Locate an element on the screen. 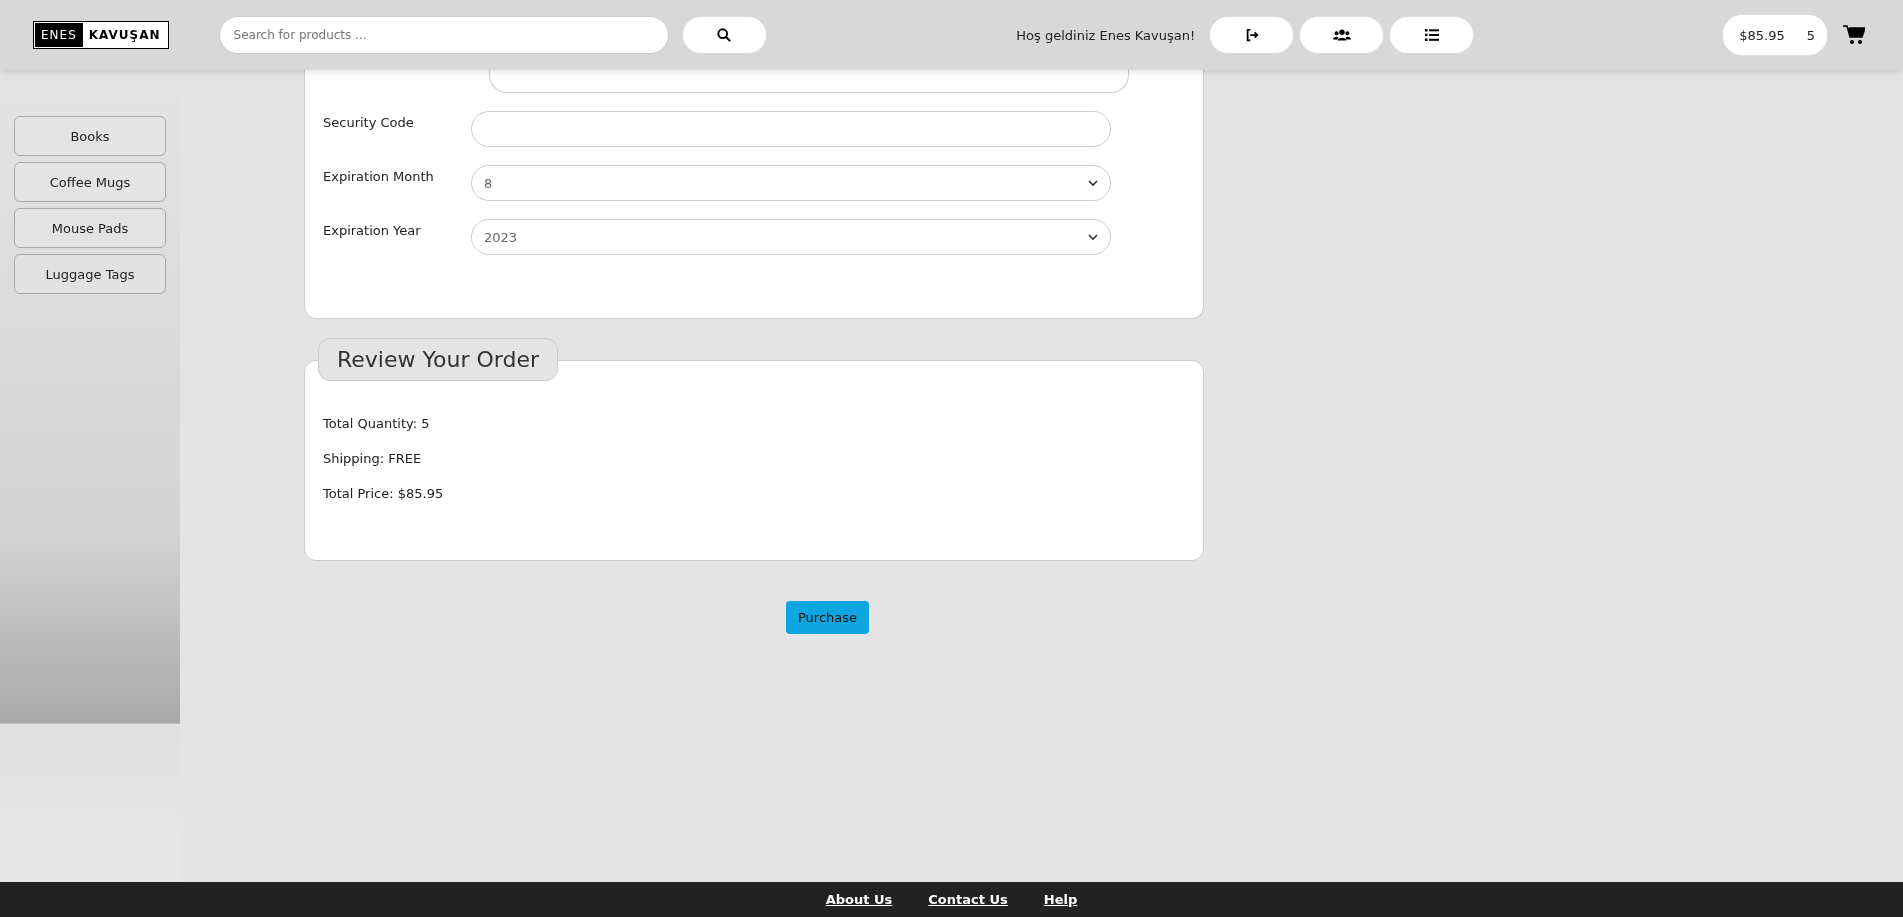 The height and width of the screenshot is (917, 1903). category-button: Luggage Tags is located at coordinates (90, 274).